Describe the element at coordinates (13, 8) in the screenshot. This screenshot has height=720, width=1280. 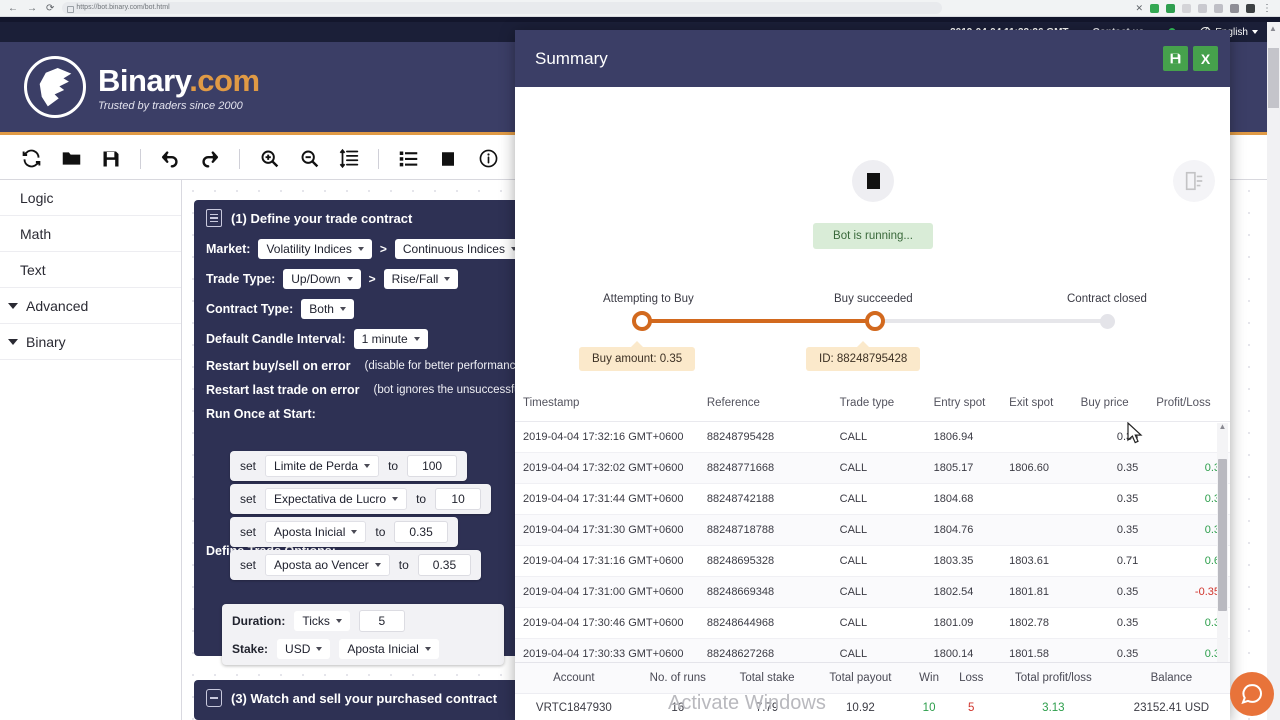
I see `back-arrow-icon: ←` at that location.